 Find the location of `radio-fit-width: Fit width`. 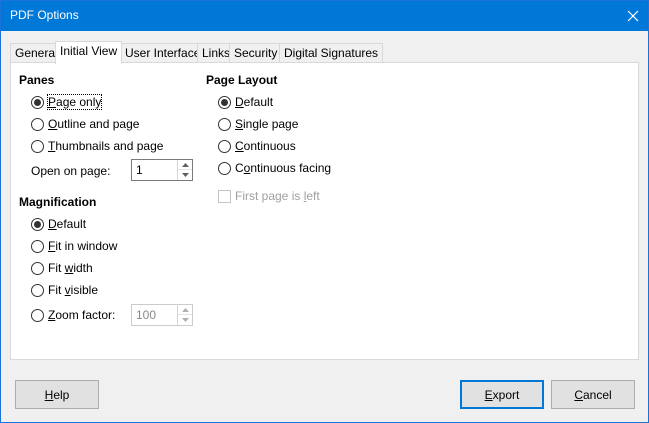

radio-fit-width: Fit width is located at coordinates (62, 268).